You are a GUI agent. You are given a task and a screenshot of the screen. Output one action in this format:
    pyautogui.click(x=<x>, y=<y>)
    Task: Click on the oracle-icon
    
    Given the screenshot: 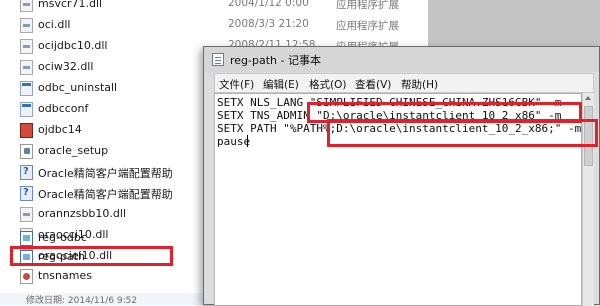 What is the action you would take?
    pyautogui.click(x=26, y=276)
    